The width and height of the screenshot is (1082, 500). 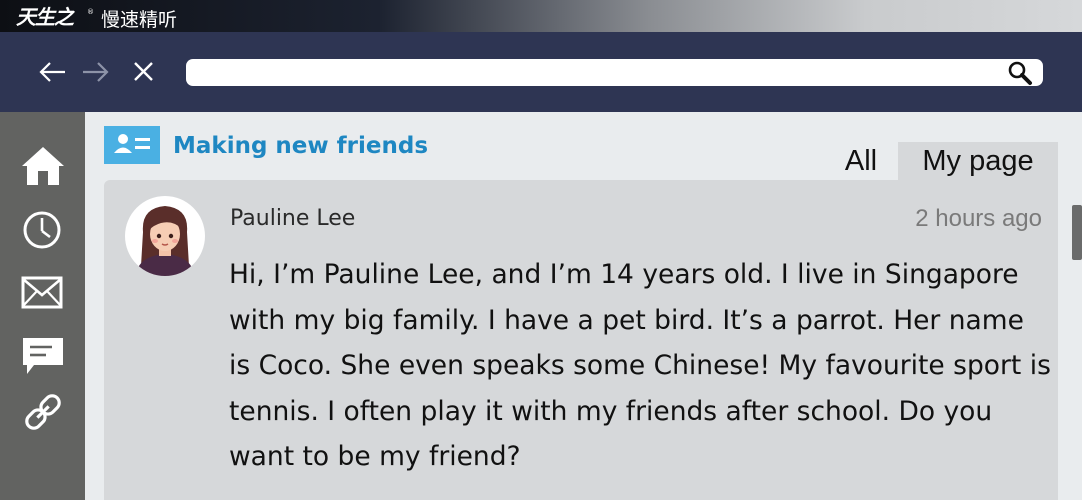 I want to click on tab-all: All, so click(x=861, y=161).